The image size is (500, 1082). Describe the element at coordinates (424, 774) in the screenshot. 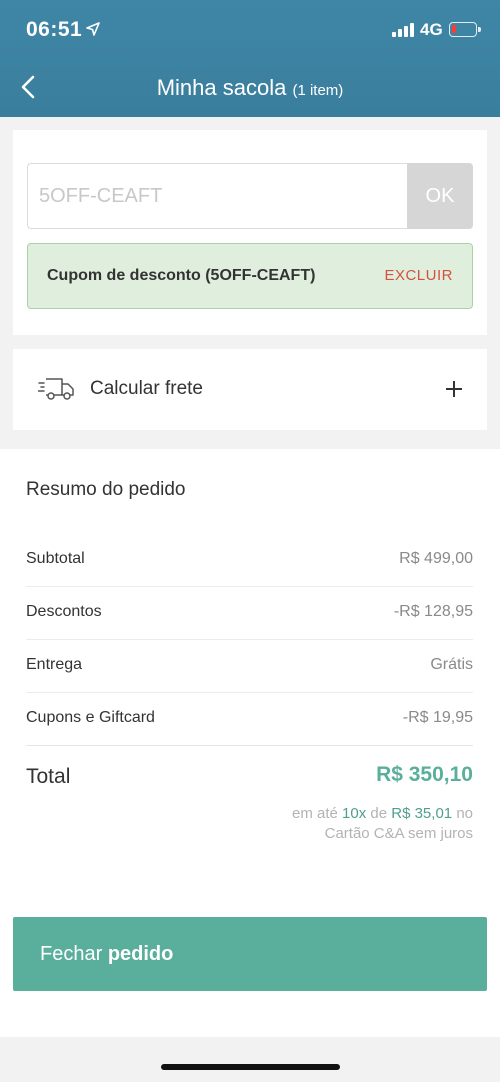

I see `total-value: R$ 350,10` at that location.